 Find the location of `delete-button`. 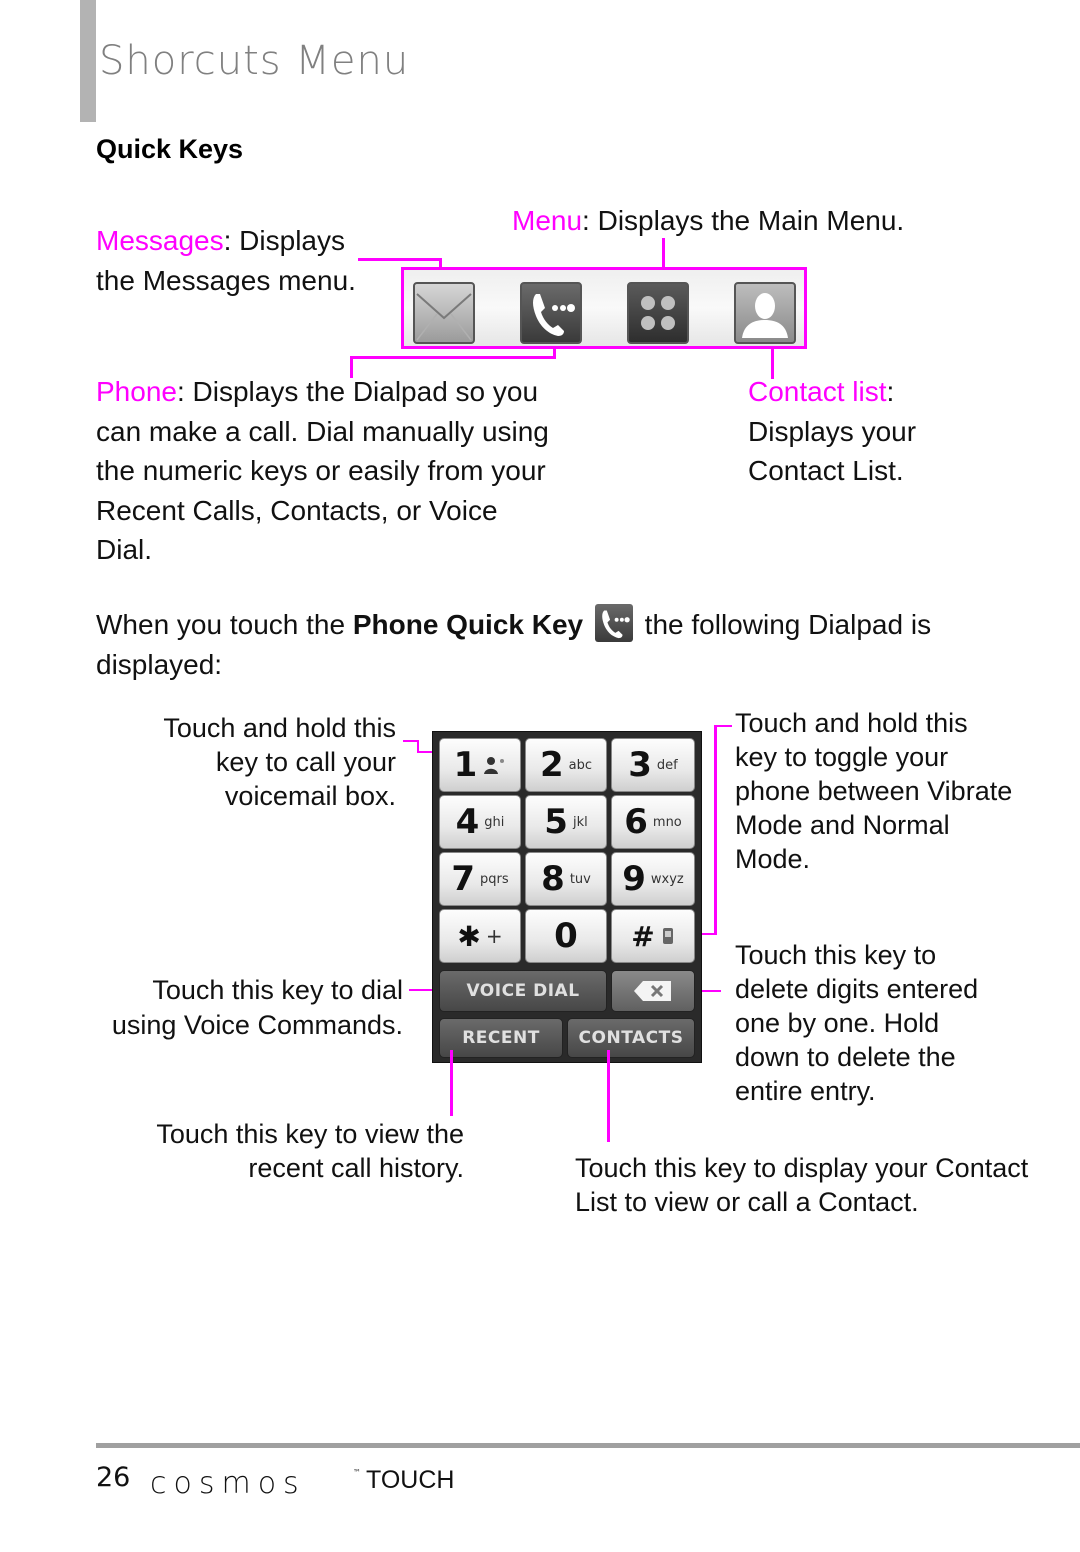

delete-button is located at coordinates (653, 991).